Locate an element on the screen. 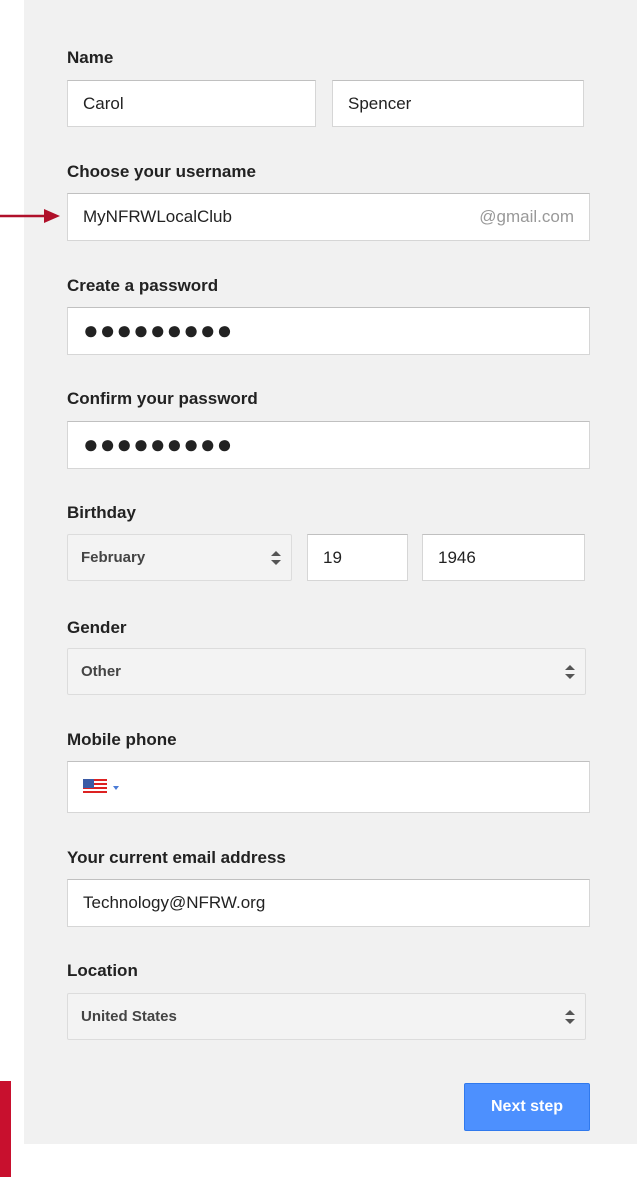 The width and height of the screenshot is (637, 1177). gender-value: Other is located at coordinates (101, 671).